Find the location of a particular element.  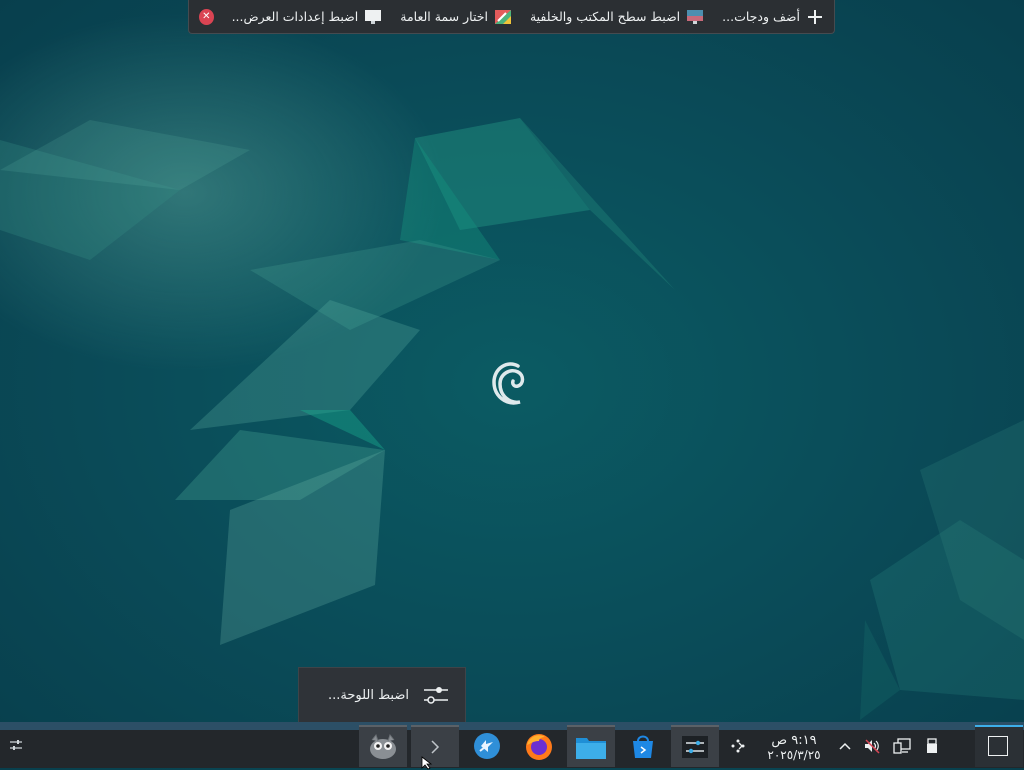

expand-arrow-icon is located at coordinates (435, 747).